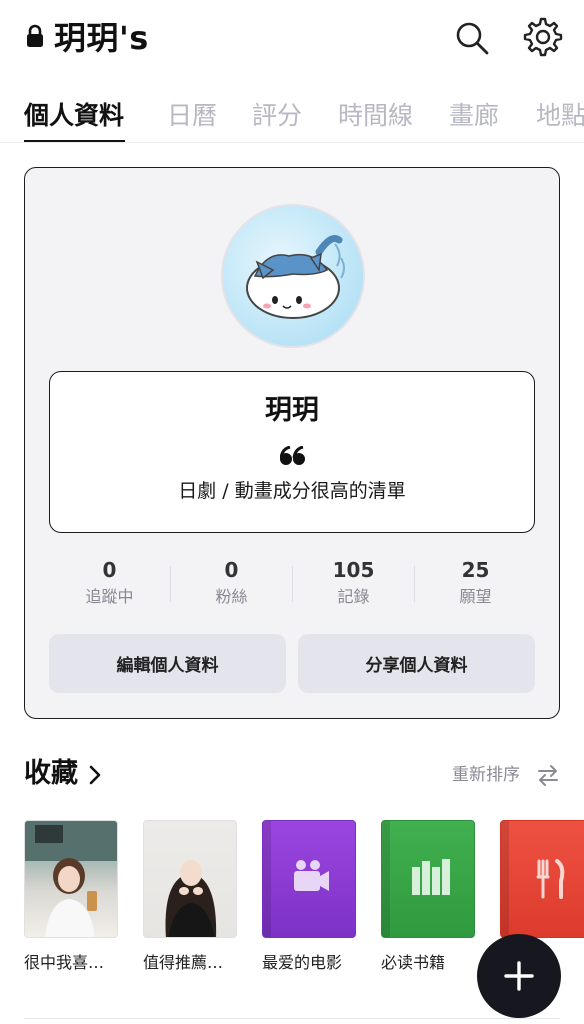  I want to click on video-camera-icon, so click(311, 875).